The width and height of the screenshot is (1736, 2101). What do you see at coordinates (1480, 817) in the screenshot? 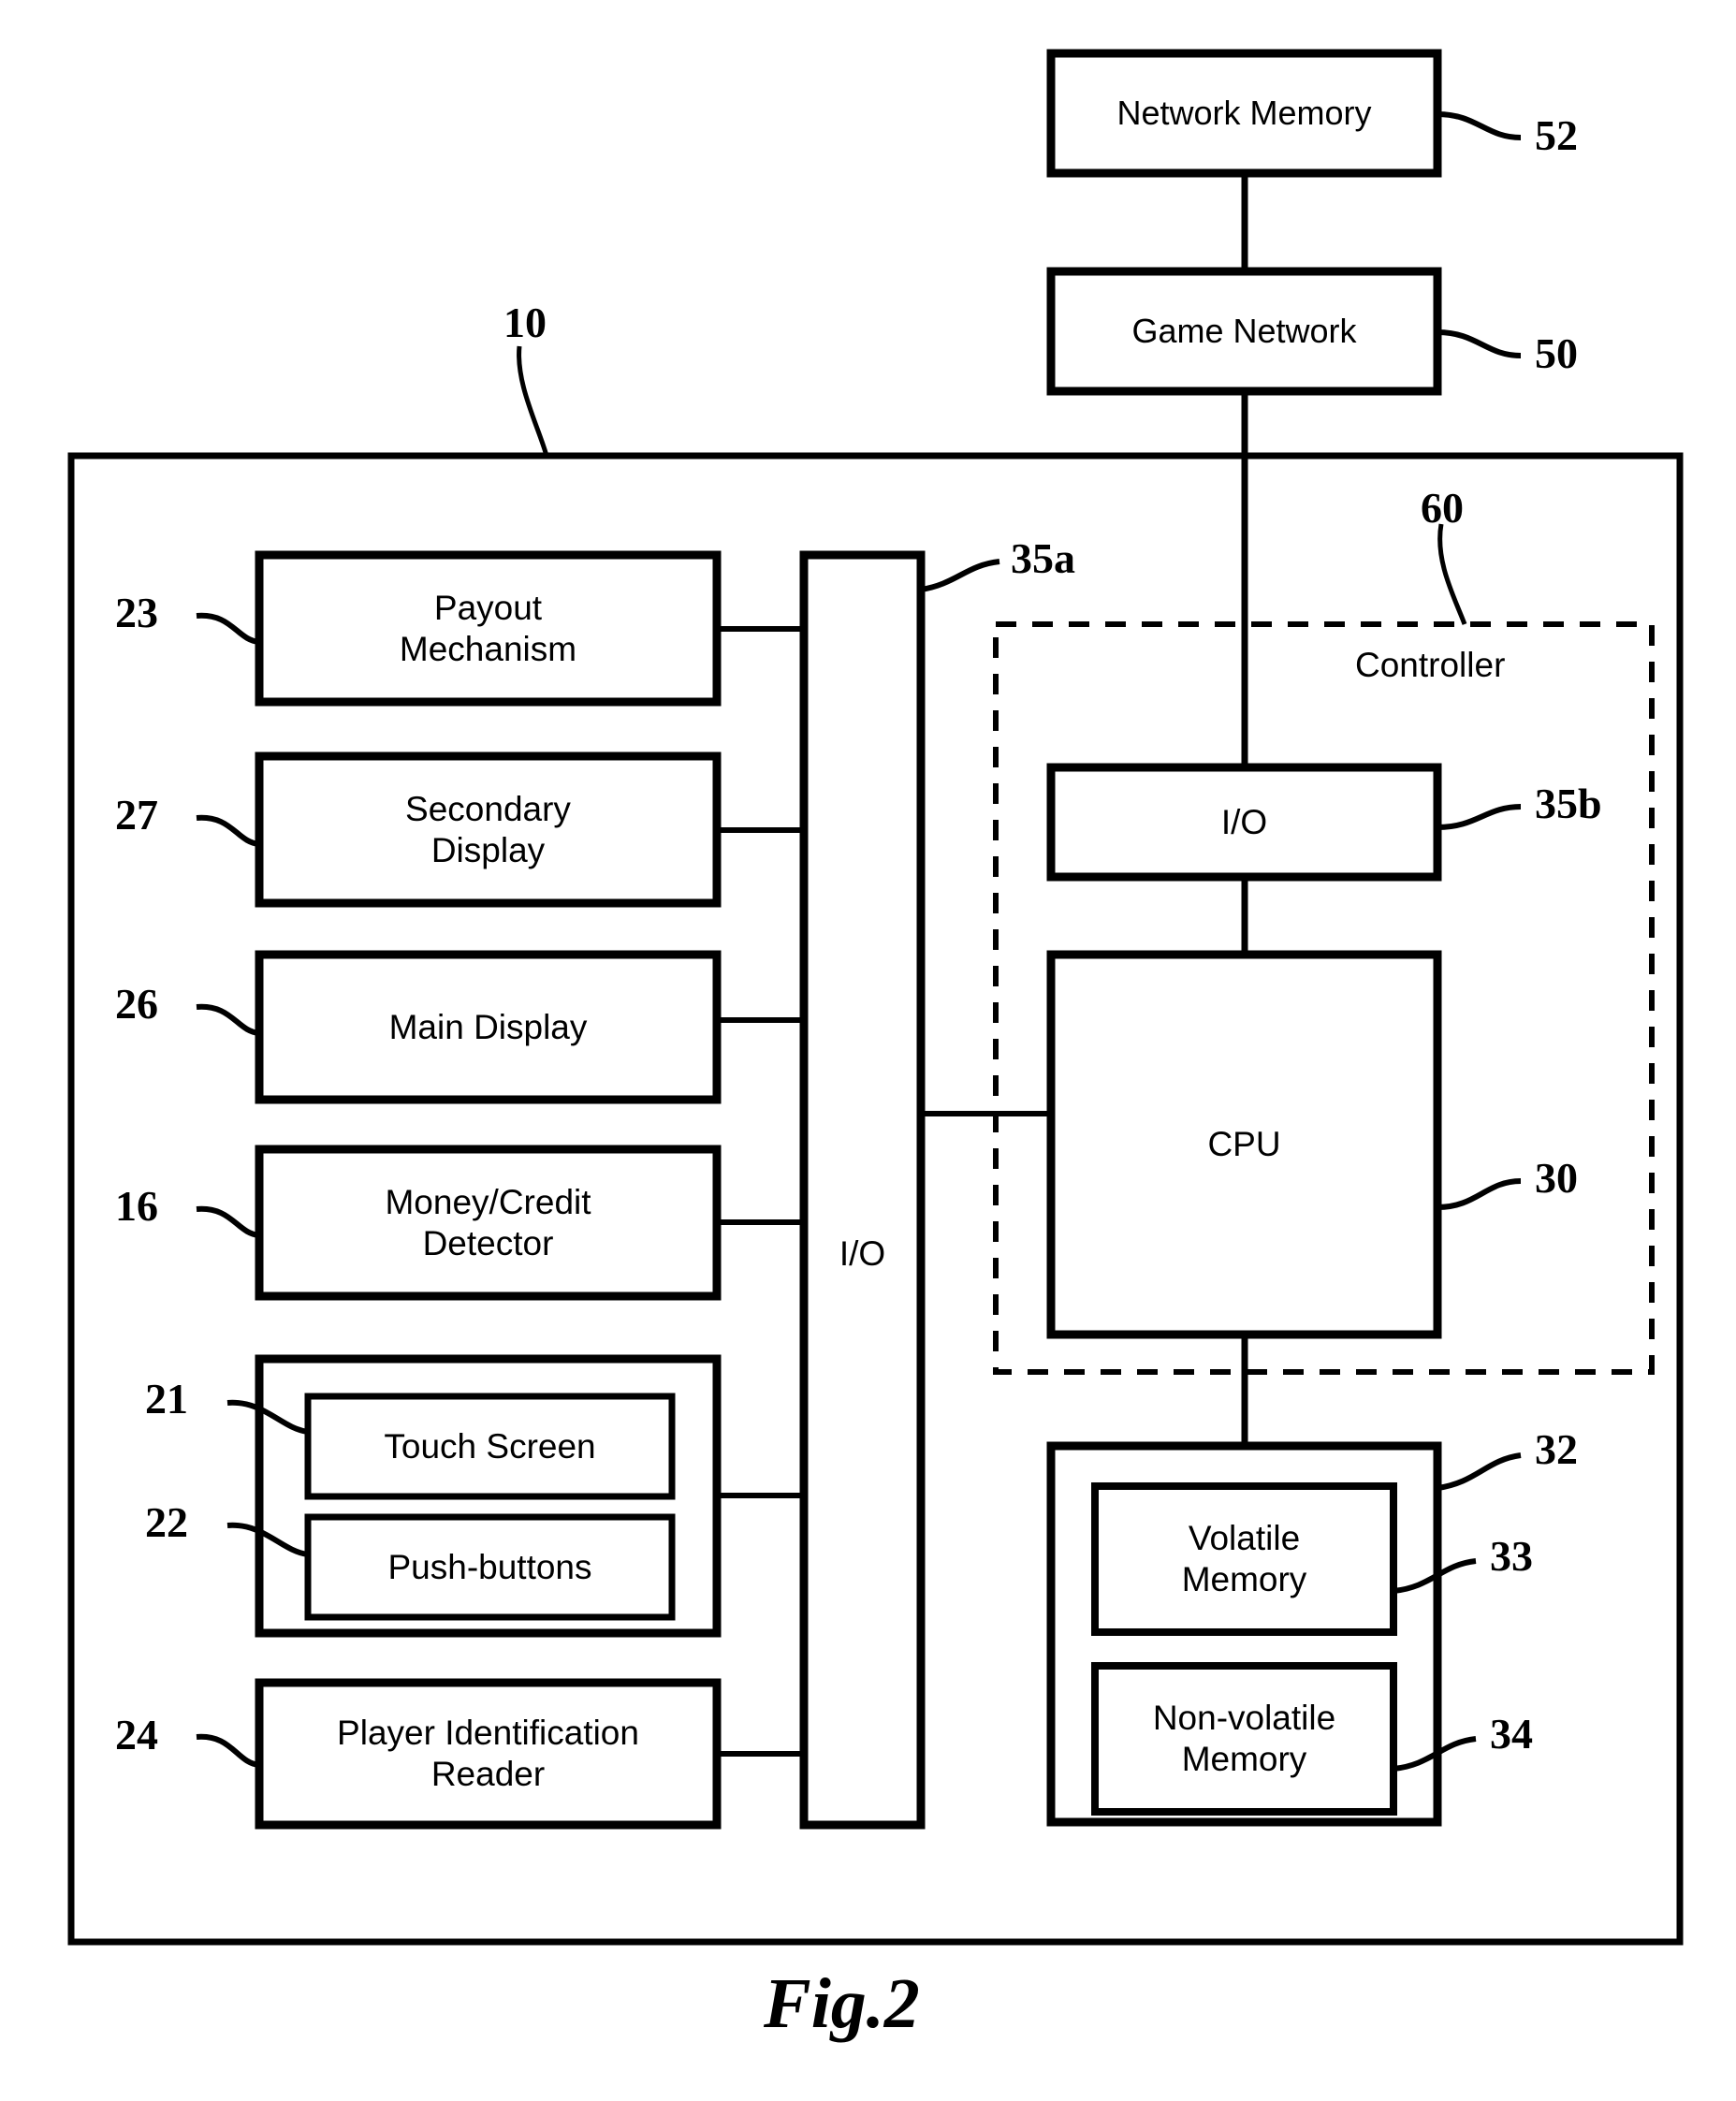
I see `leader-35b` at bounding box center [1480, 817].